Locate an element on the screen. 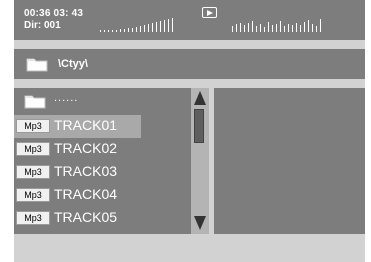  scroll-thumb is located at coordinates (199, 126).